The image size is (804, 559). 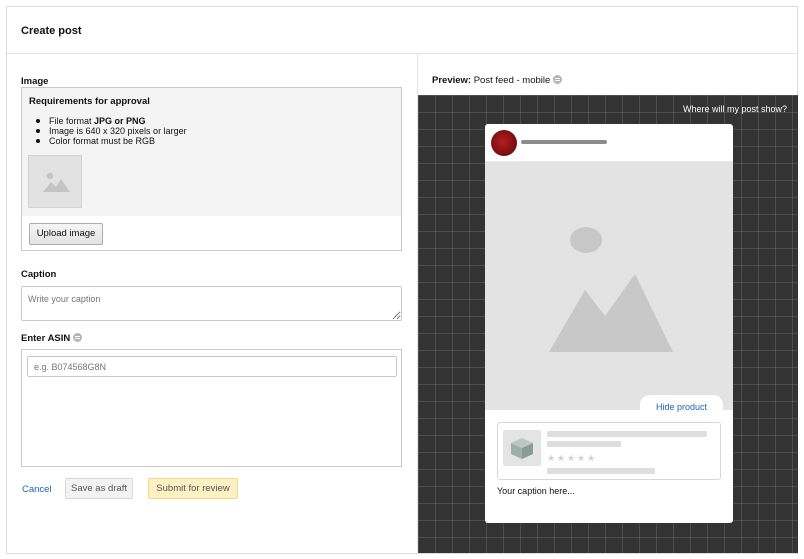 I want to click on product-card: ★ ★ ★ ★ ★, so click(x=609, y=451).